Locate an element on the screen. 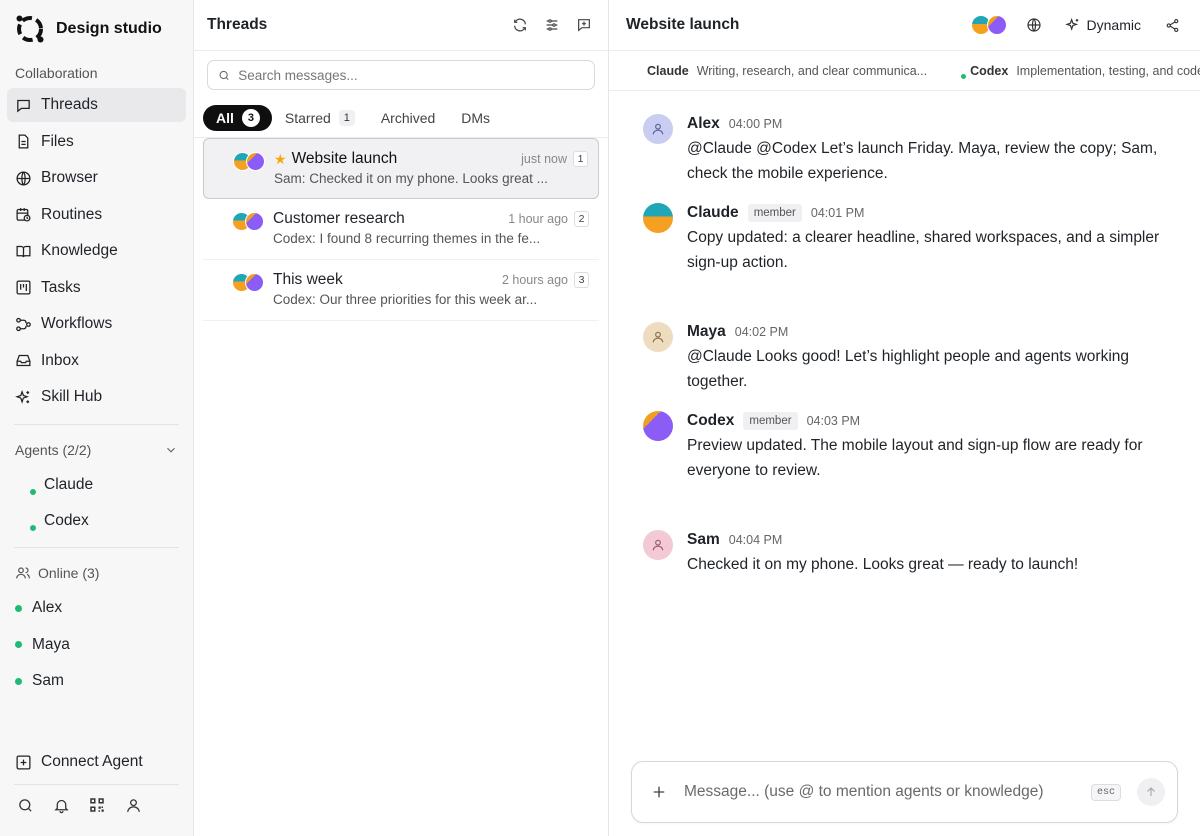 The image size is (1200, 836). workspace-header: Design studio is located at coordinates (96, 29).